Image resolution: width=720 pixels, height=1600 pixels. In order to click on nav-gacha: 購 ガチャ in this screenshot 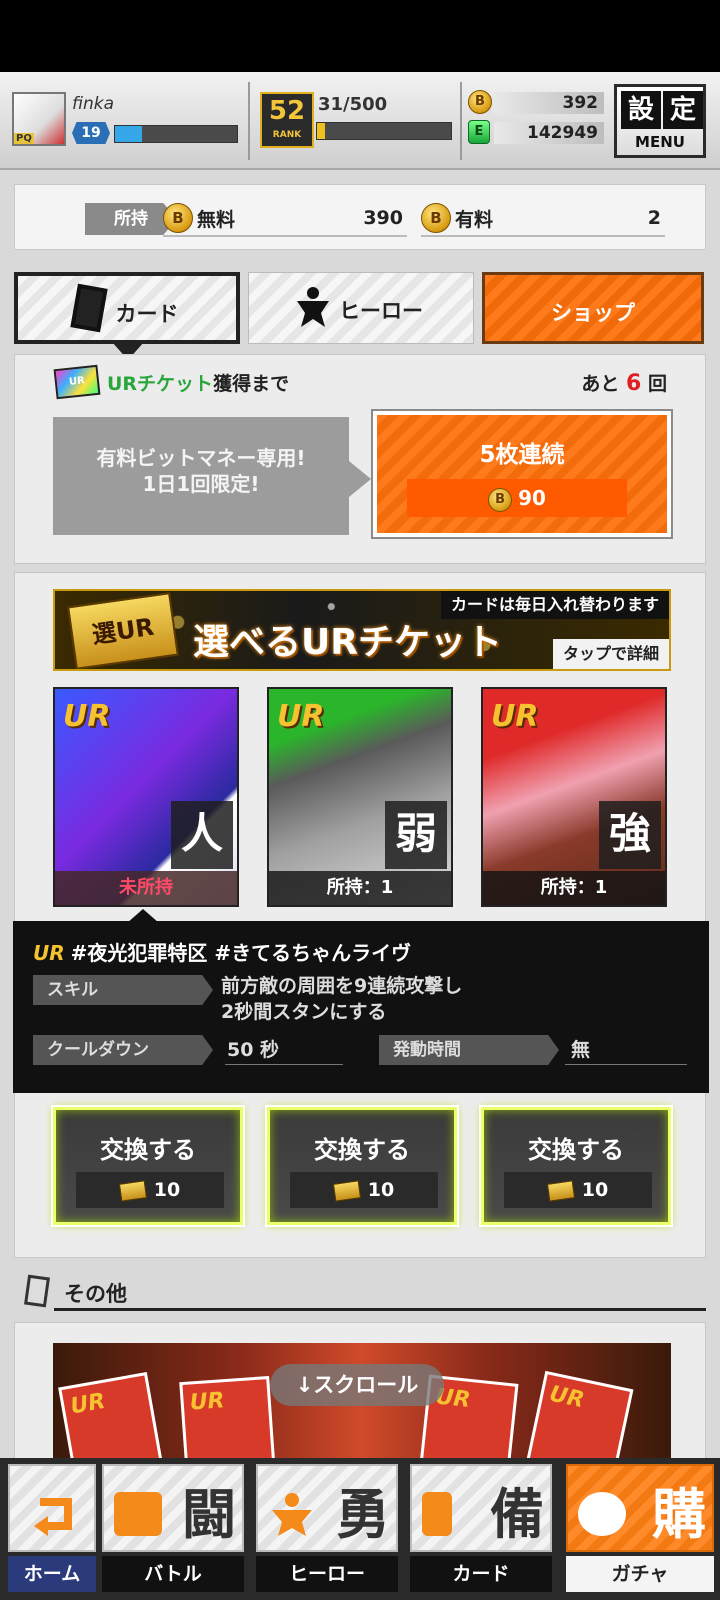, I will do `click(640, 1528)`.